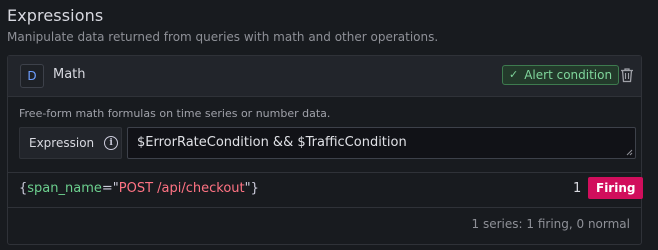  What do you see at coordinates (69, 74) in the screenshot?
I see `expression-type-name: Math` at bounding box center [69, 74].